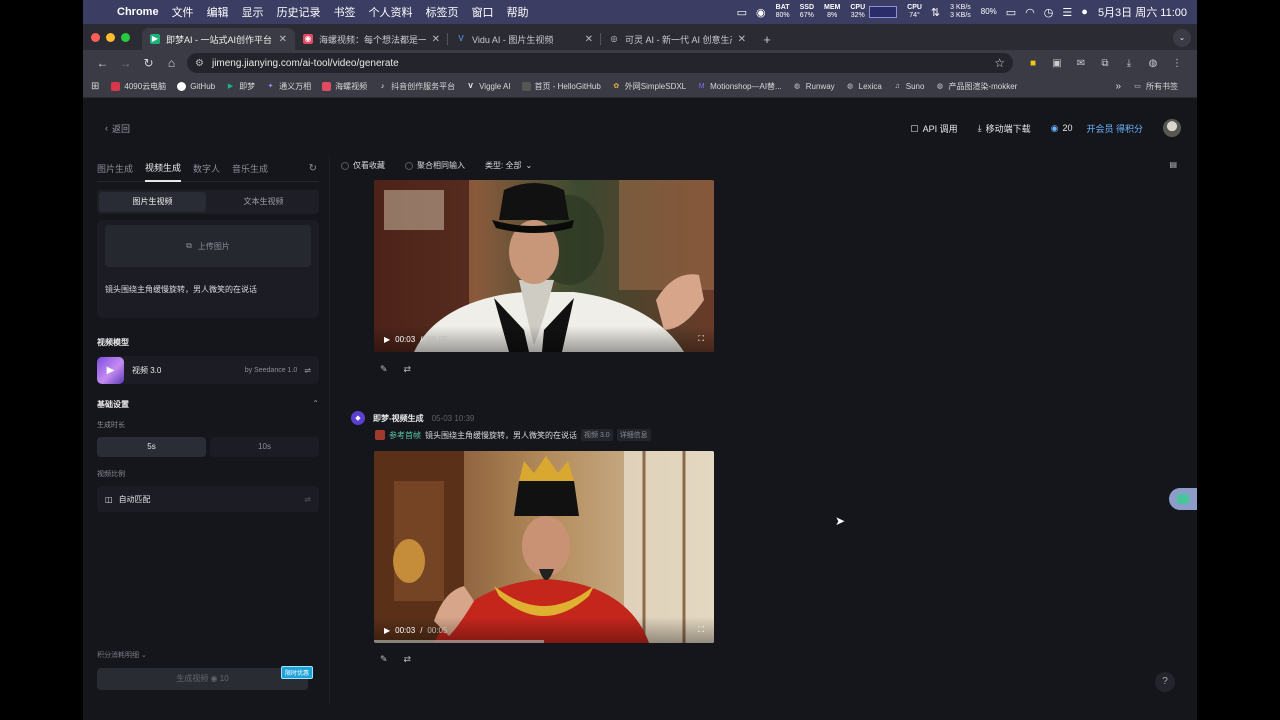 The width and height of the screenshot is (1280, 720). I want to click on forward-arrow-icon: →, so click(125, 63).